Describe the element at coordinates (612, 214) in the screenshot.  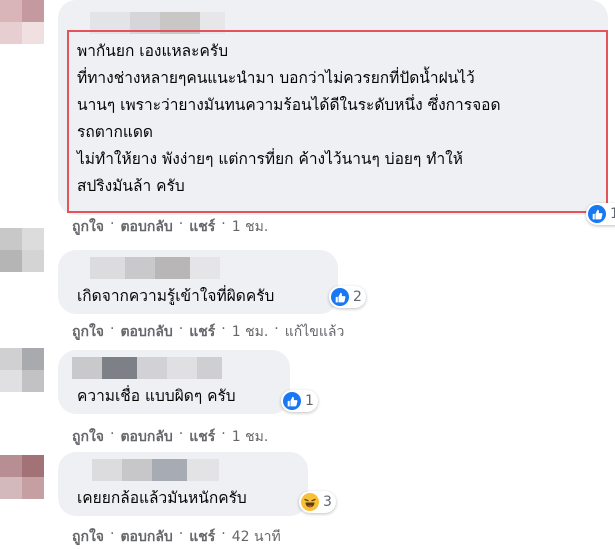
I see `reaction-count: 13` at that location.